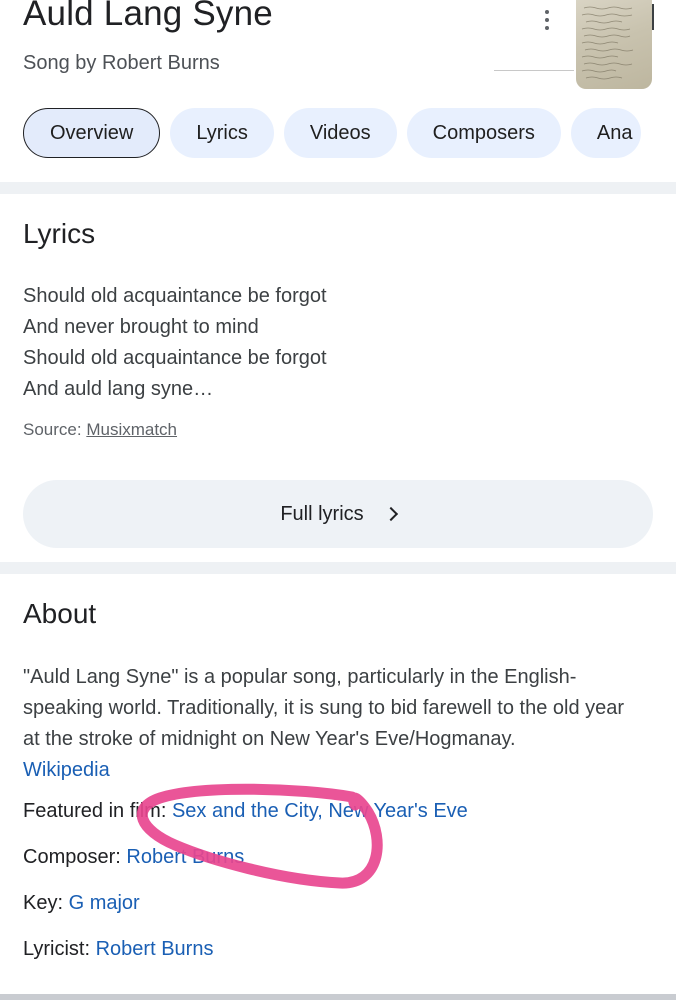  Describe the element at coordinates (653, 17) in the screenshot. I see `thumbnail-edge` at that location.